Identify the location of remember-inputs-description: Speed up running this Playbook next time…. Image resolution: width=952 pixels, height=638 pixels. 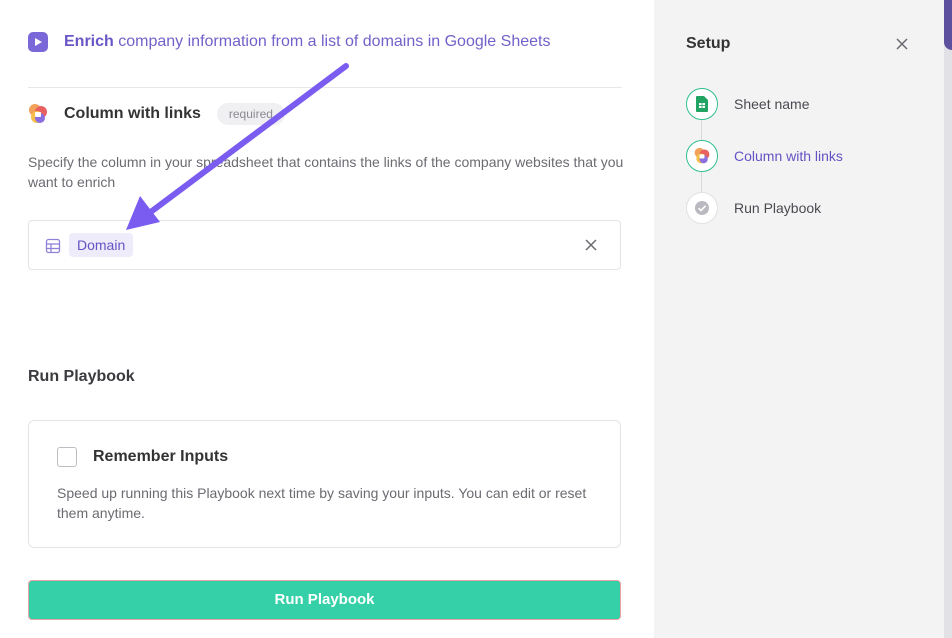
(322, 503).